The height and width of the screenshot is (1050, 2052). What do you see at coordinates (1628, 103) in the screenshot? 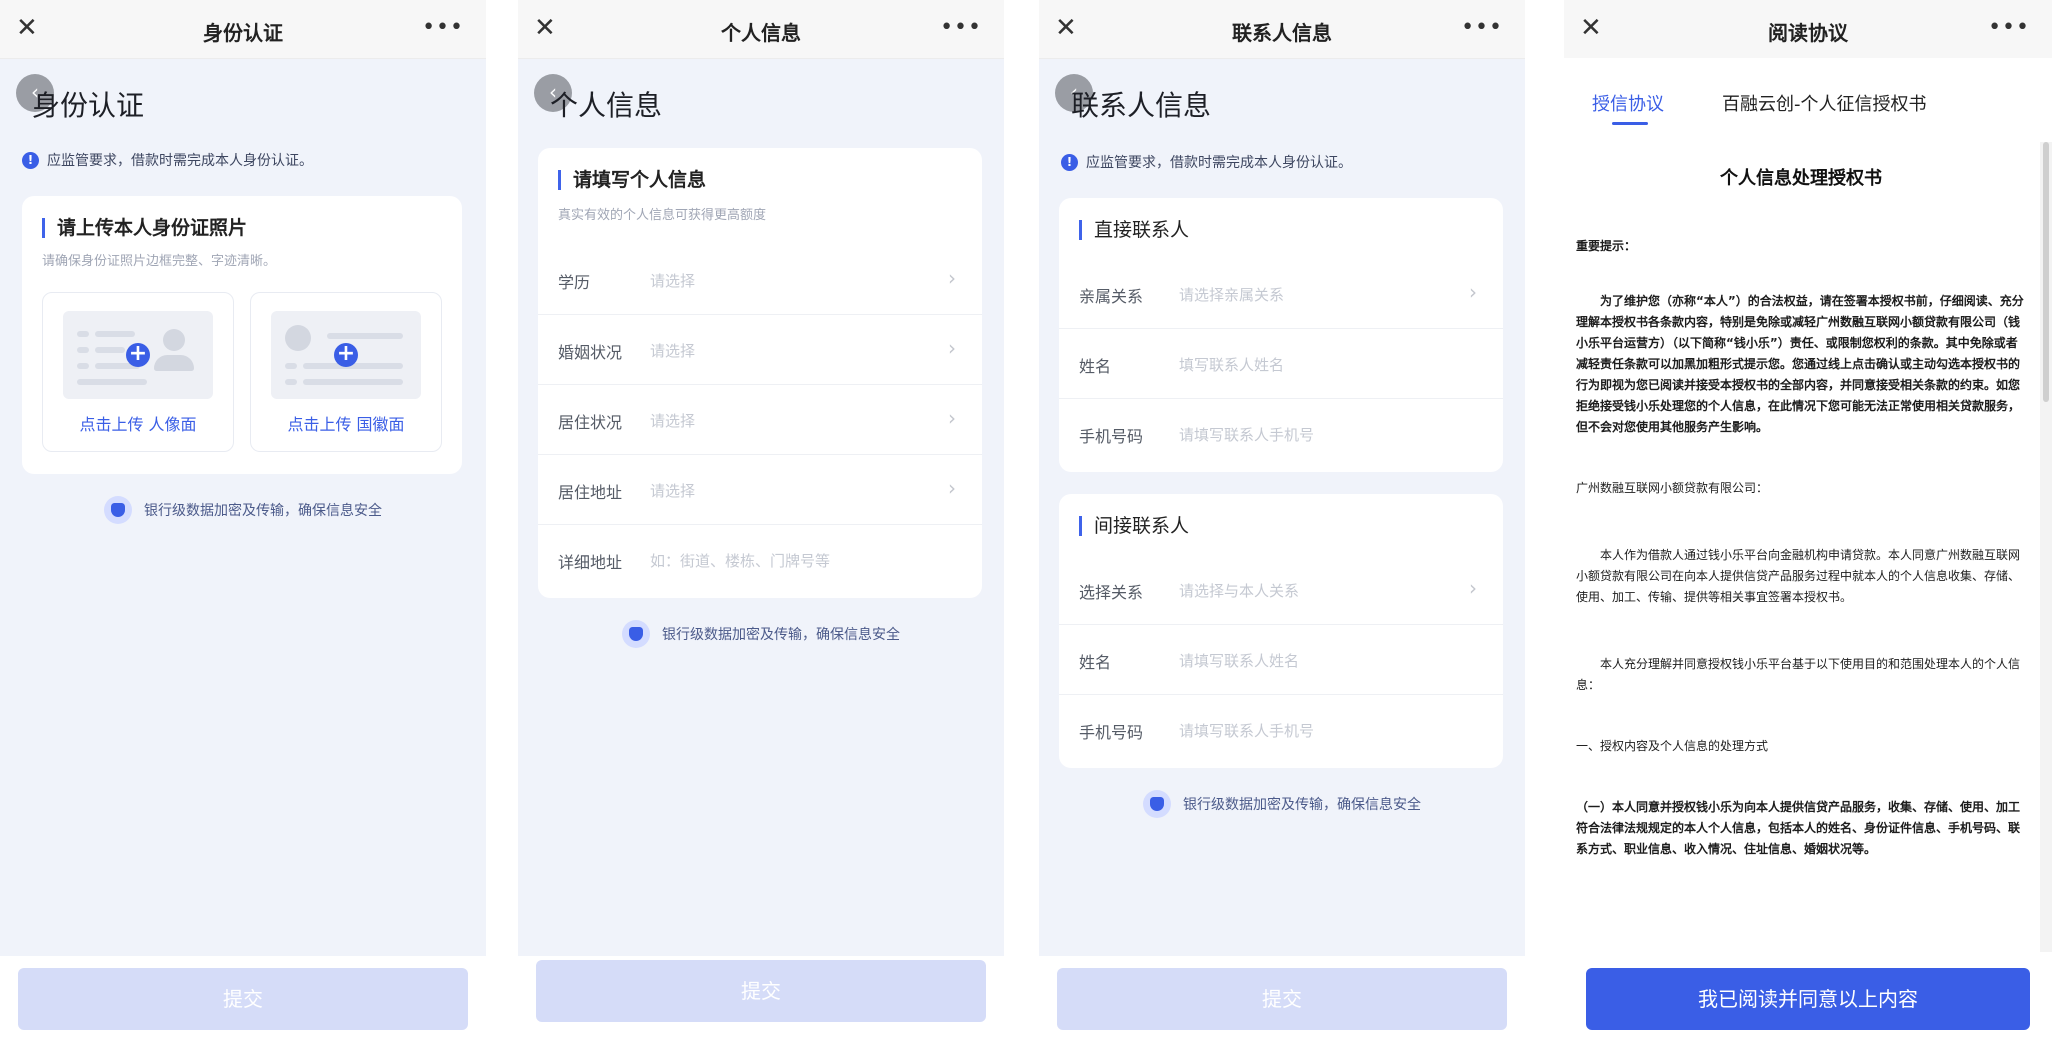
I see `tab-credit-agreement: 授信协议` at bounding box center [1628, 103].